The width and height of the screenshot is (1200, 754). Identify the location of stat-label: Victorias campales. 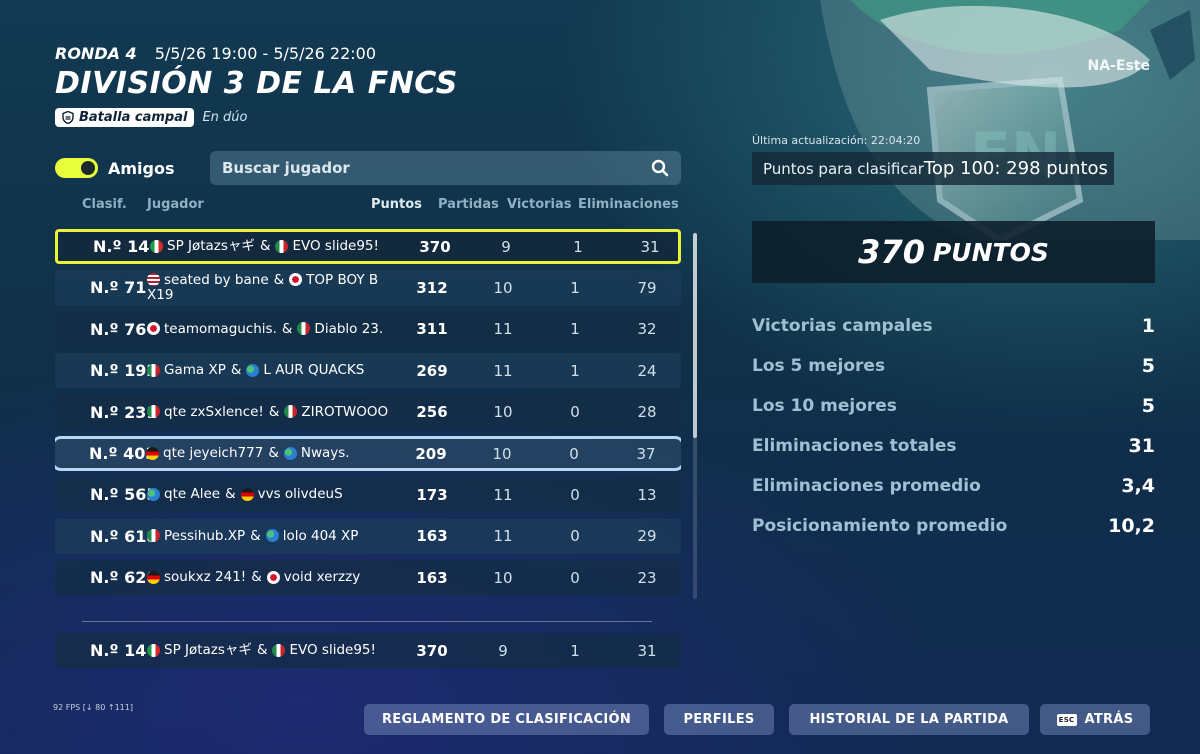
(842, 326).